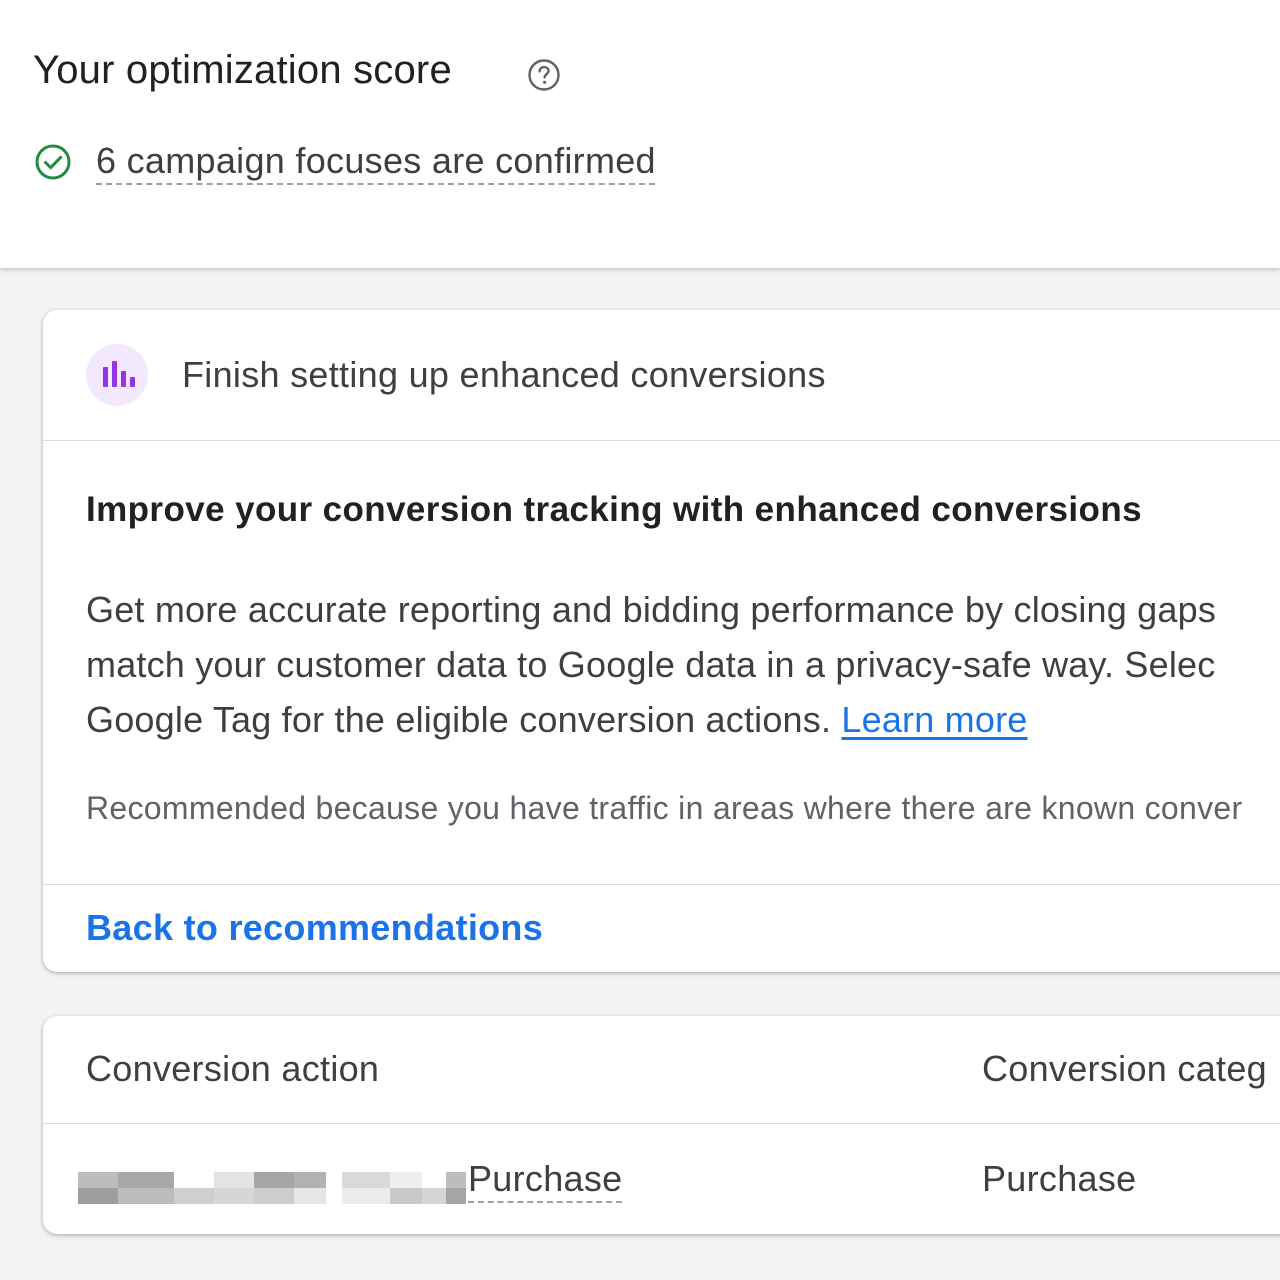 Image resolution: width=1280 pixels, height=1280 pixels. I want to click on recommendation-title: Finish setting up enhanced conversions, so click(504, 374).